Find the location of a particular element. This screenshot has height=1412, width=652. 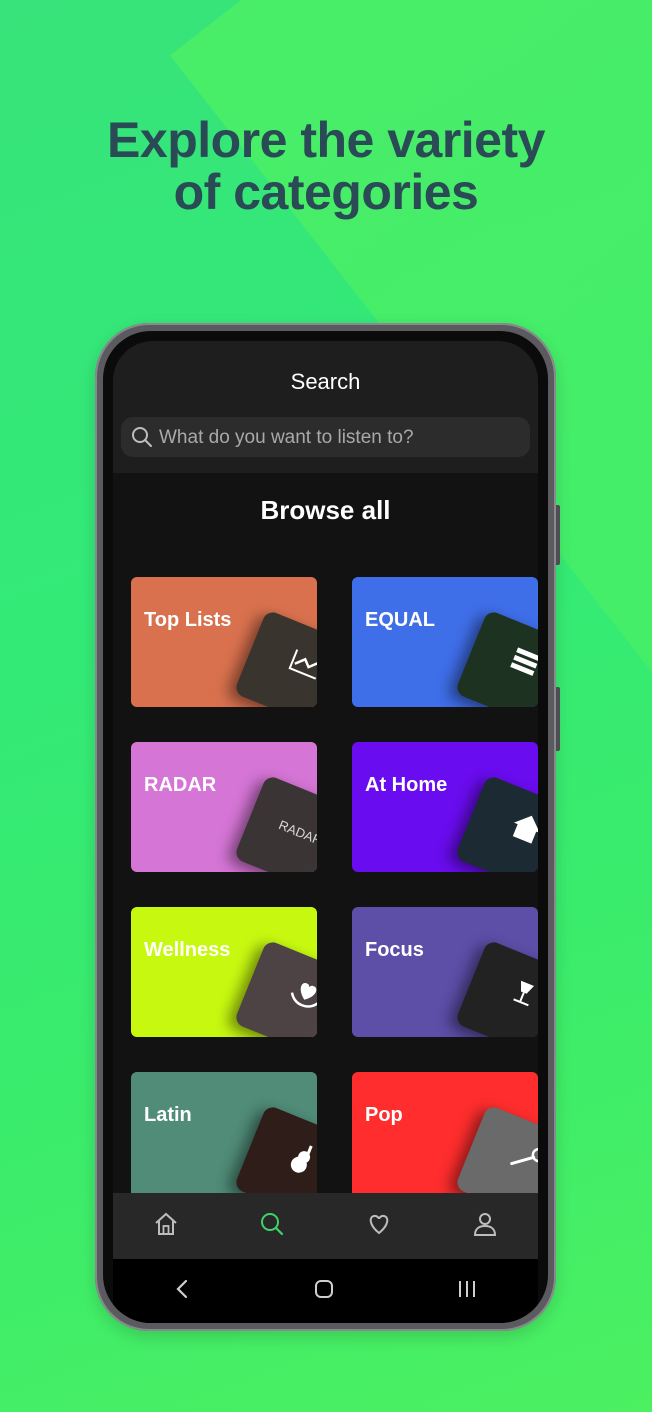

category-card-radar: RADAR RADAR is located at coordinates (224, 807).